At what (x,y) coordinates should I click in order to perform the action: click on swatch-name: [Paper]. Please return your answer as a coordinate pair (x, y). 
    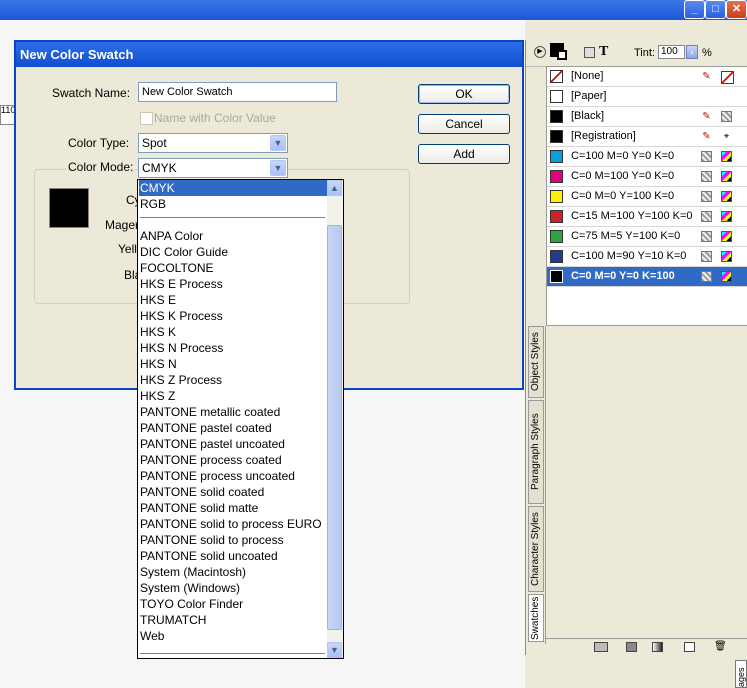
    Looking at the image, I should click on (589, 96).